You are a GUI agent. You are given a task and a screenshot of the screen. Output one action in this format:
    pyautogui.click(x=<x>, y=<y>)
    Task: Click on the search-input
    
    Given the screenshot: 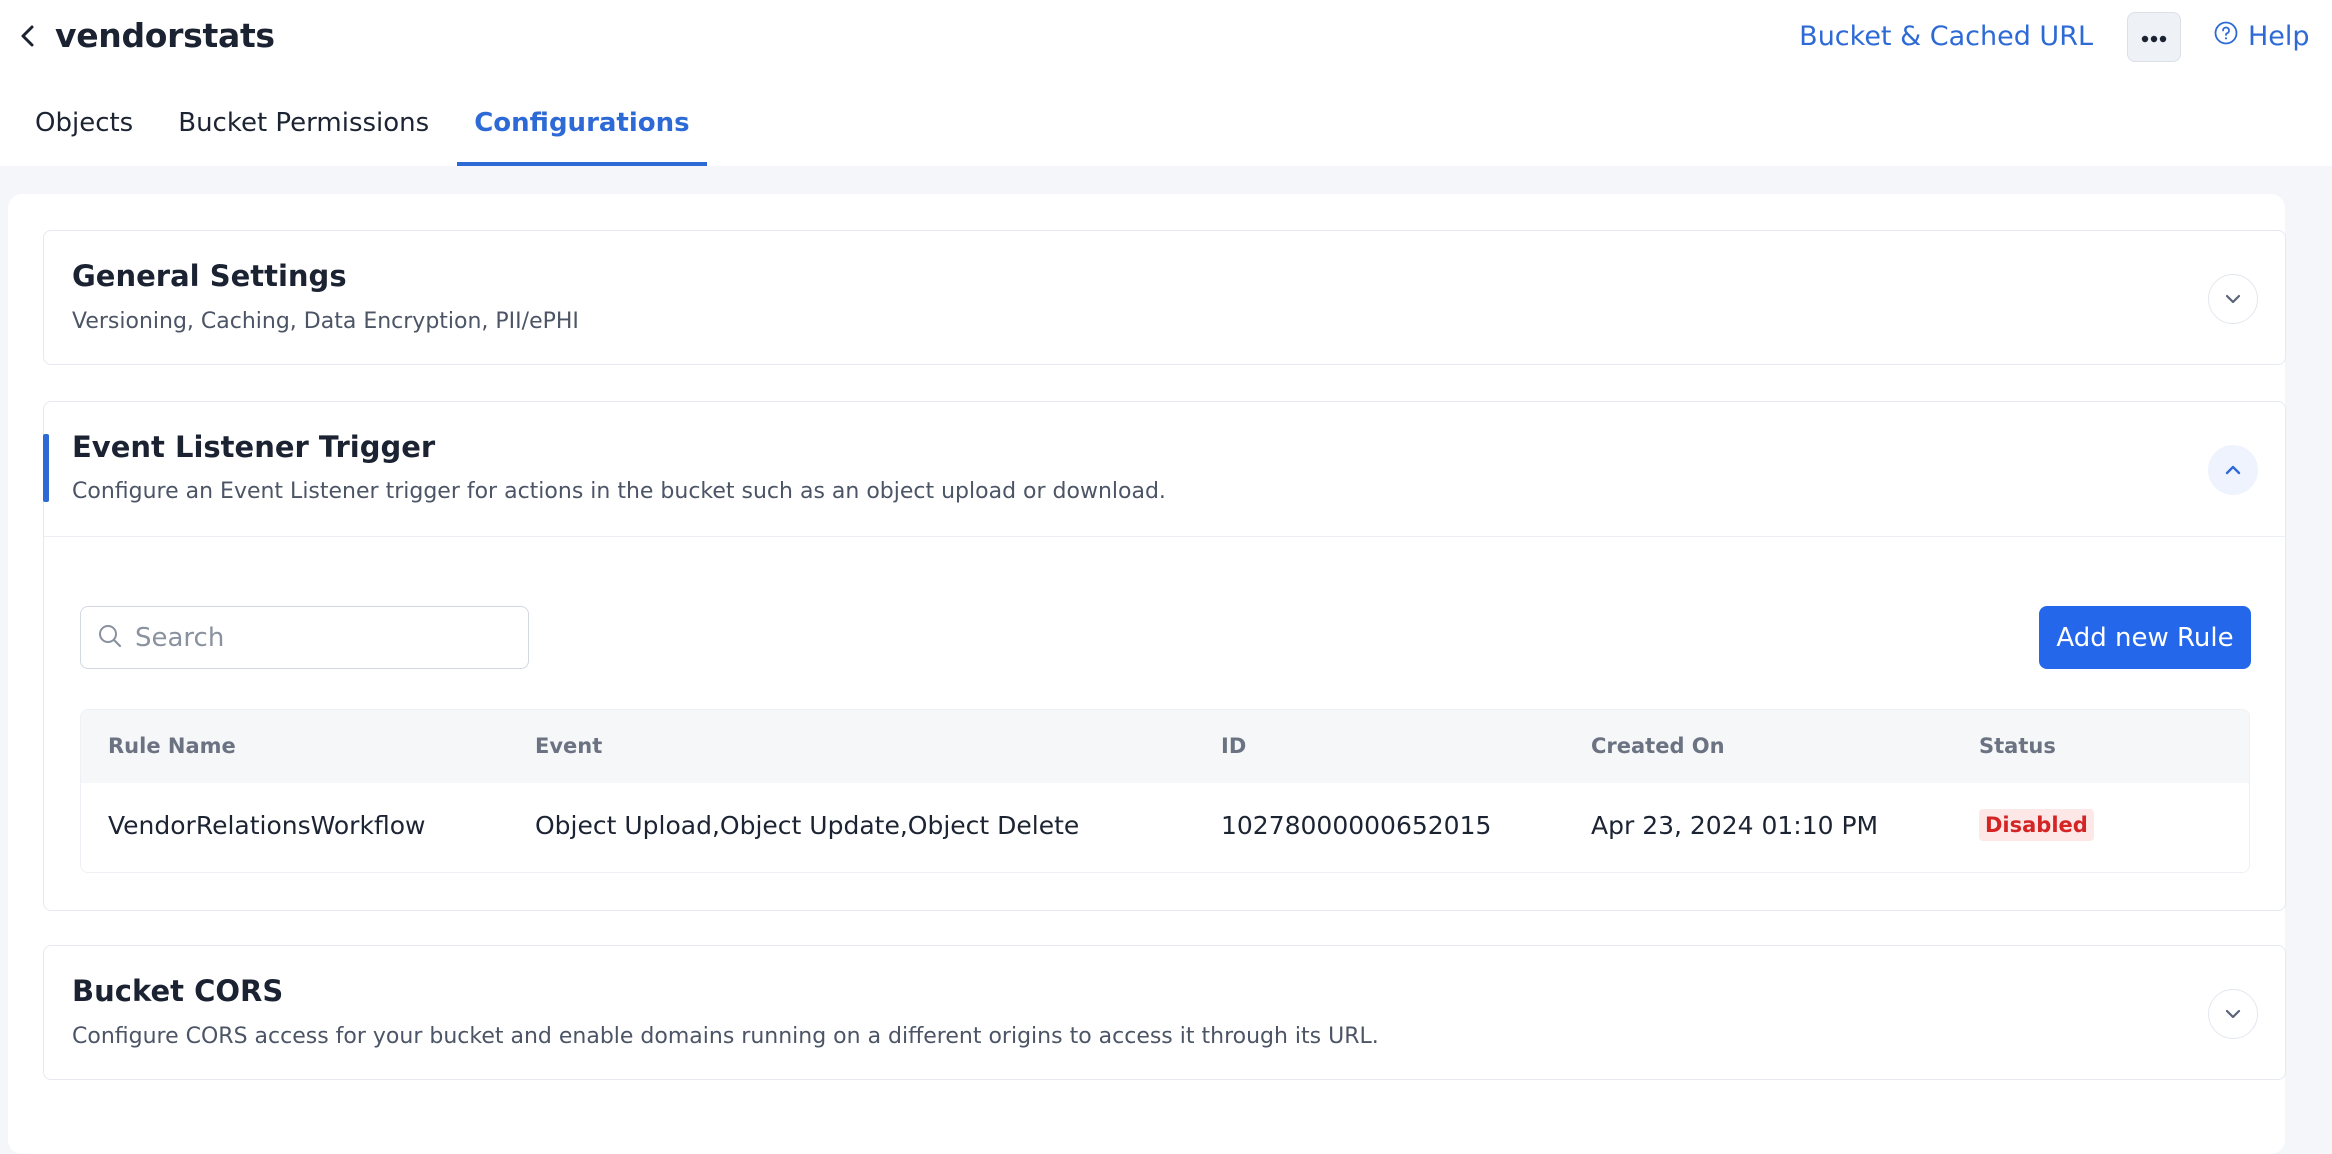 What is the action you would take?
    pyautogui.click(x=315, y=637)
    